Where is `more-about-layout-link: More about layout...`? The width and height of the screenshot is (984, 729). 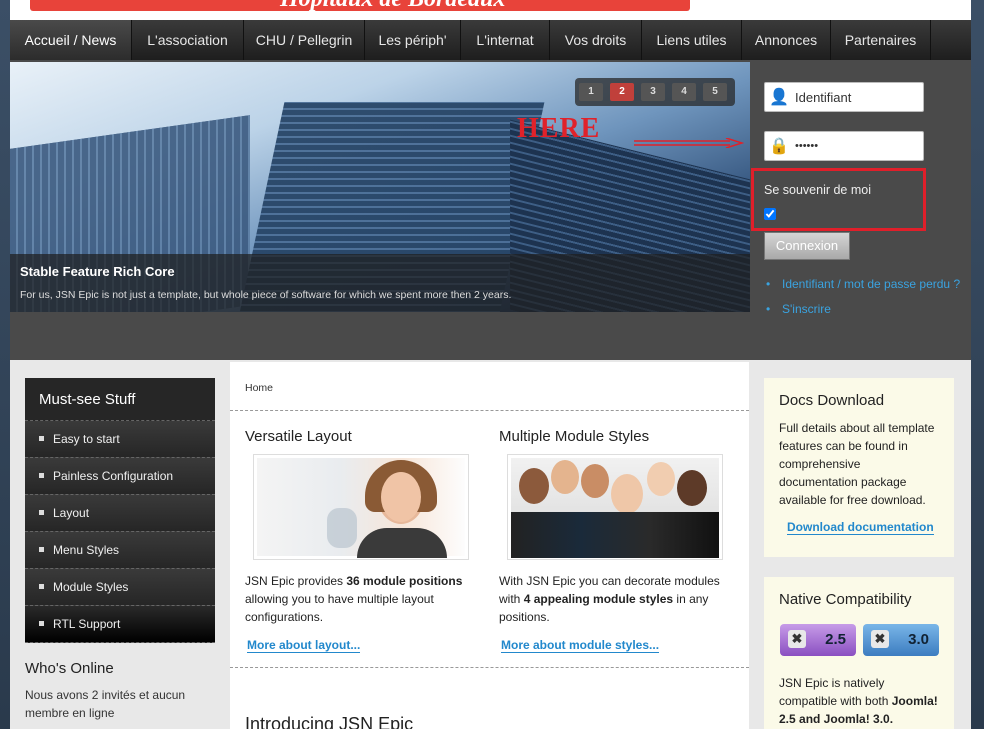 more-about-layout-link: More about layout... is located at coordinates (304, 645).